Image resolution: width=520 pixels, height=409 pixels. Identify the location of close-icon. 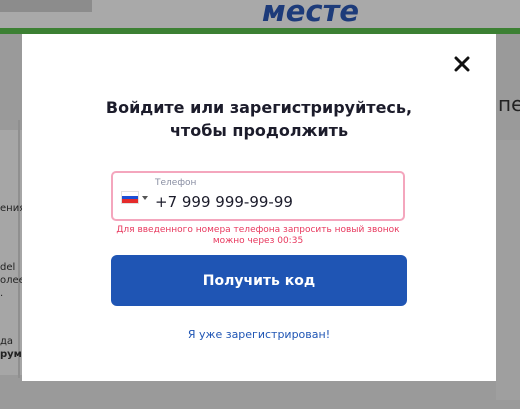
(462, 64).